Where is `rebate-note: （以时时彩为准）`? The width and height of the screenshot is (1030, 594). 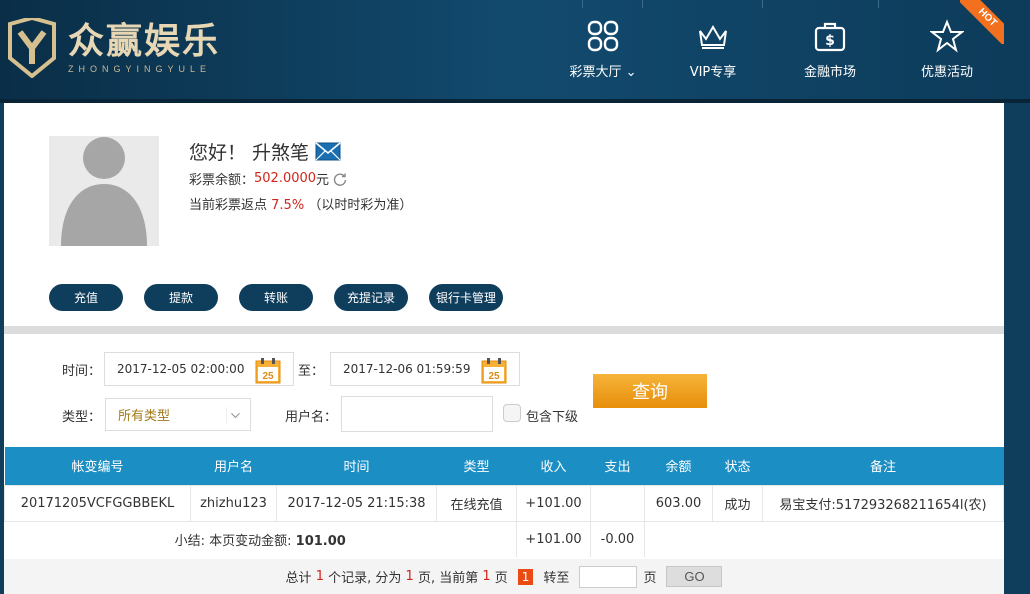
rebate-note: （以时时彩为准） is located at coordinates (360, 205).